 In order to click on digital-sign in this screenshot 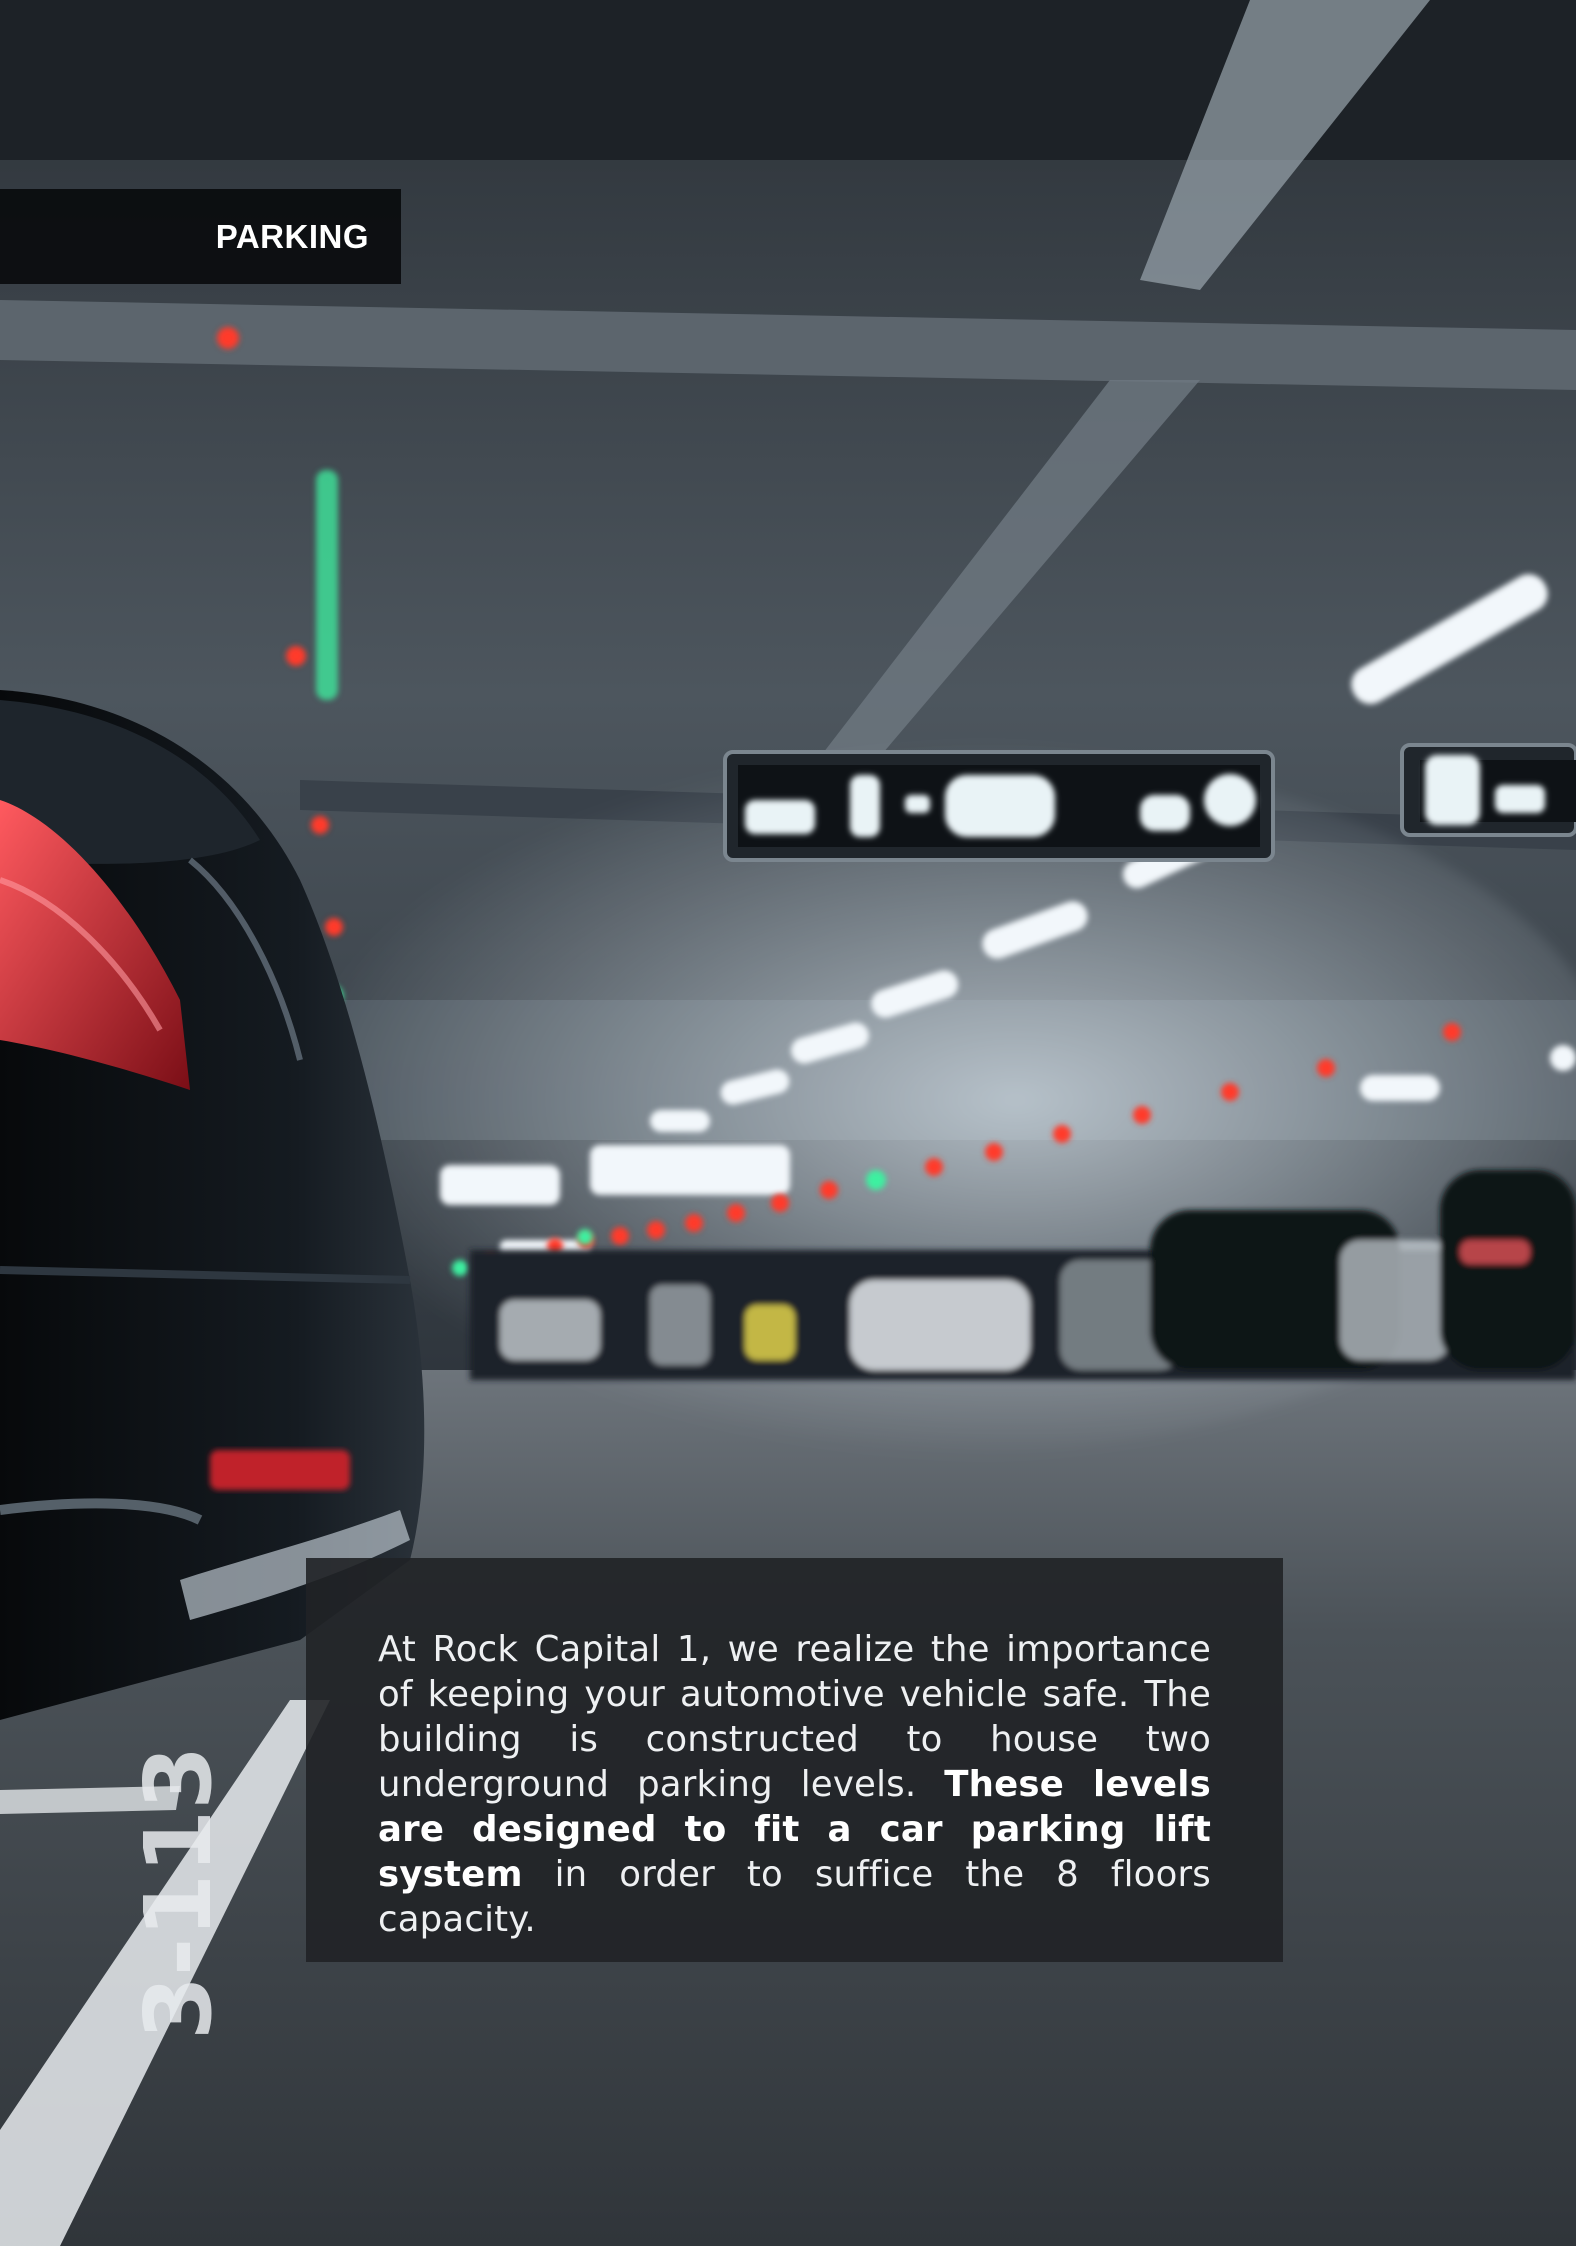, I will do `click(999, 806)`.